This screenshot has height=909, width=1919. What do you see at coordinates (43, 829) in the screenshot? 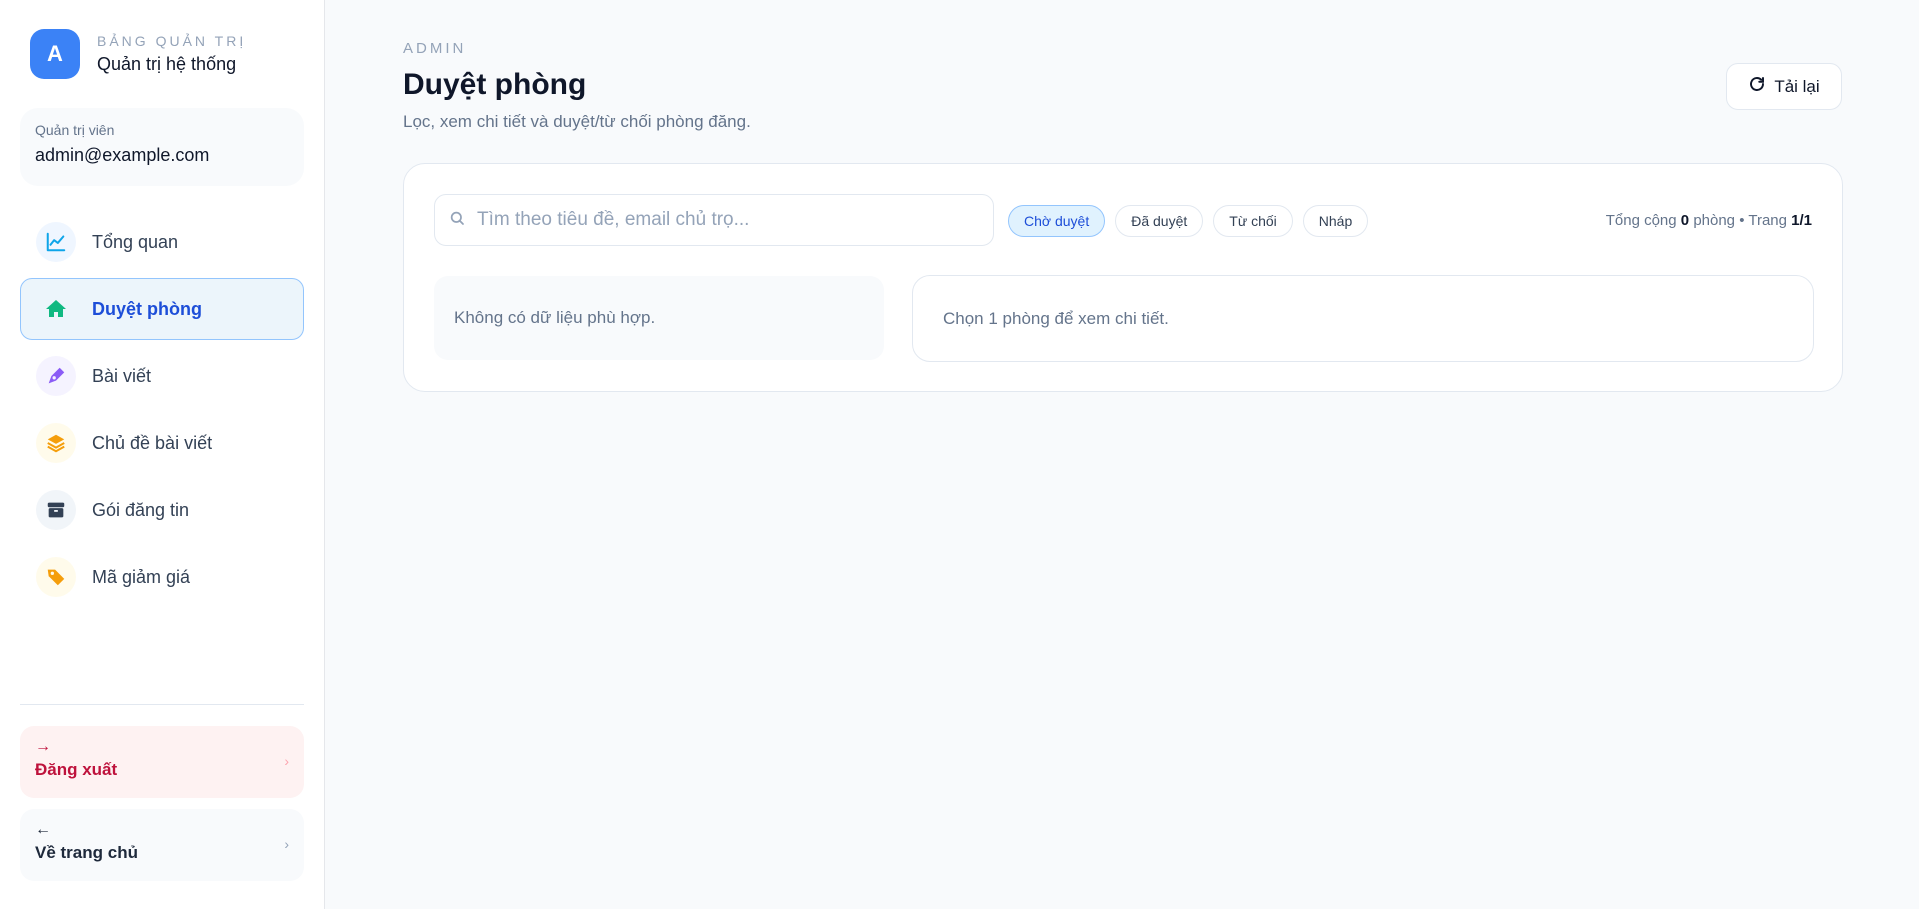
I see `arrow-left-icon: ←` at bounding box center [43, 829].